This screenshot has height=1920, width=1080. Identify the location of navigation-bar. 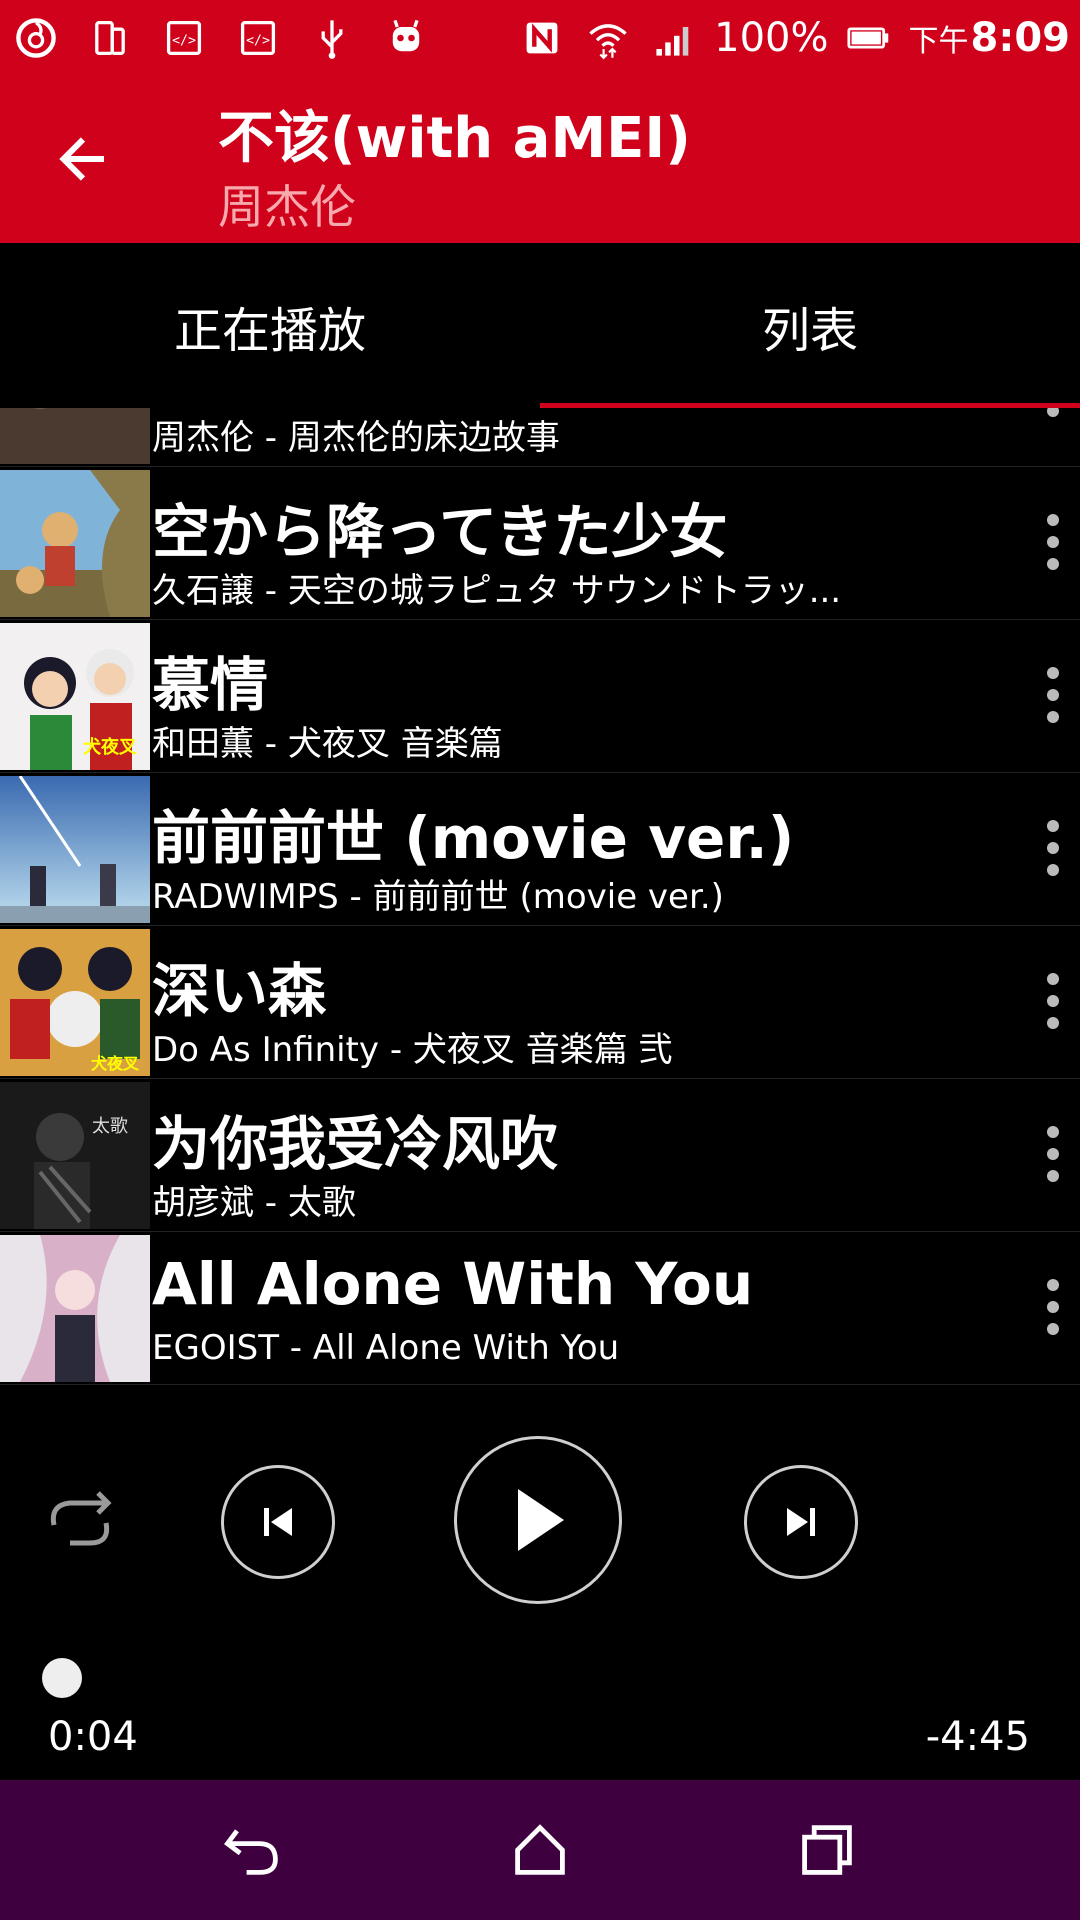
(540, 1850).